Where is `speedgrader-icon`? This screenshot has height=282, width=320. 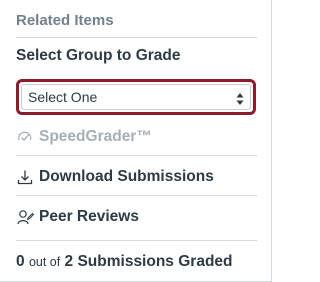
speedgrader-icon is located at coordinates (25, 137).